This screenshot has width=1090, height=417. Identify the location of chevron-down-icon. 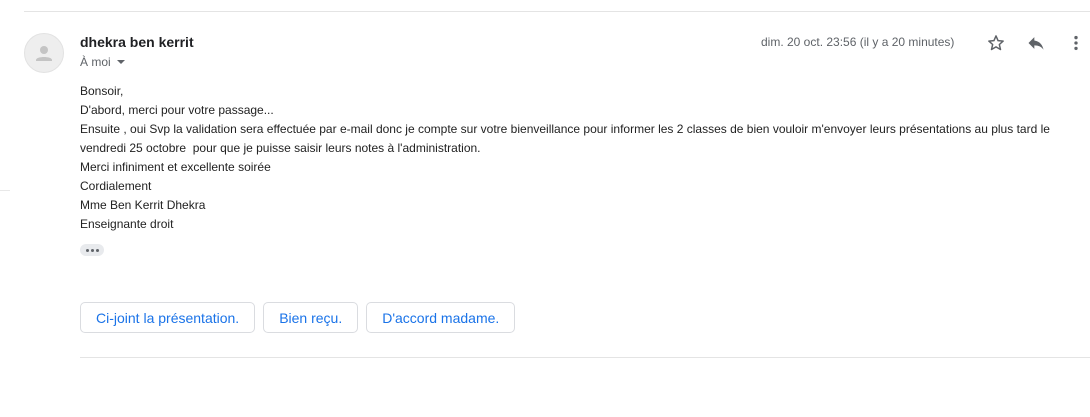
(120, 61).